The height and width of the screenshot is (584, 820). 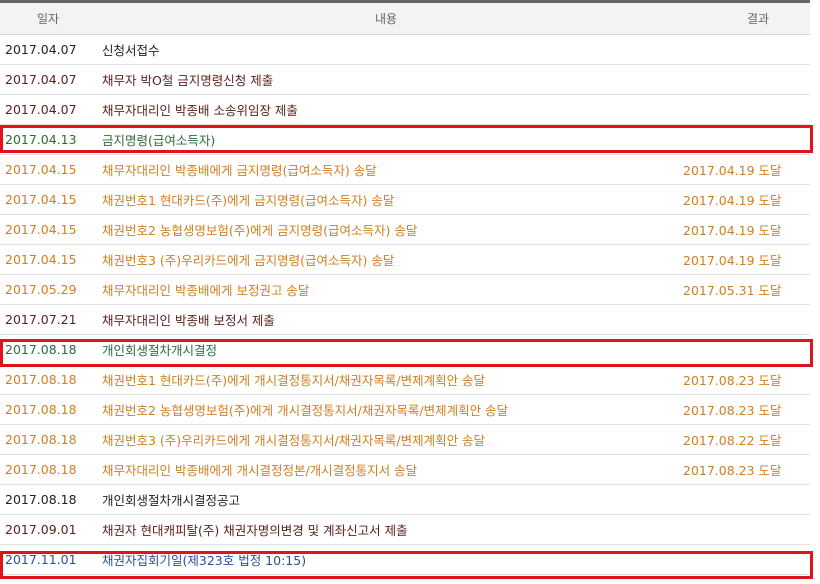 I want to click on table-row: 2017.11.01 채권자집회기일(제323호 법정 10:15), so click(x=405, y=560).